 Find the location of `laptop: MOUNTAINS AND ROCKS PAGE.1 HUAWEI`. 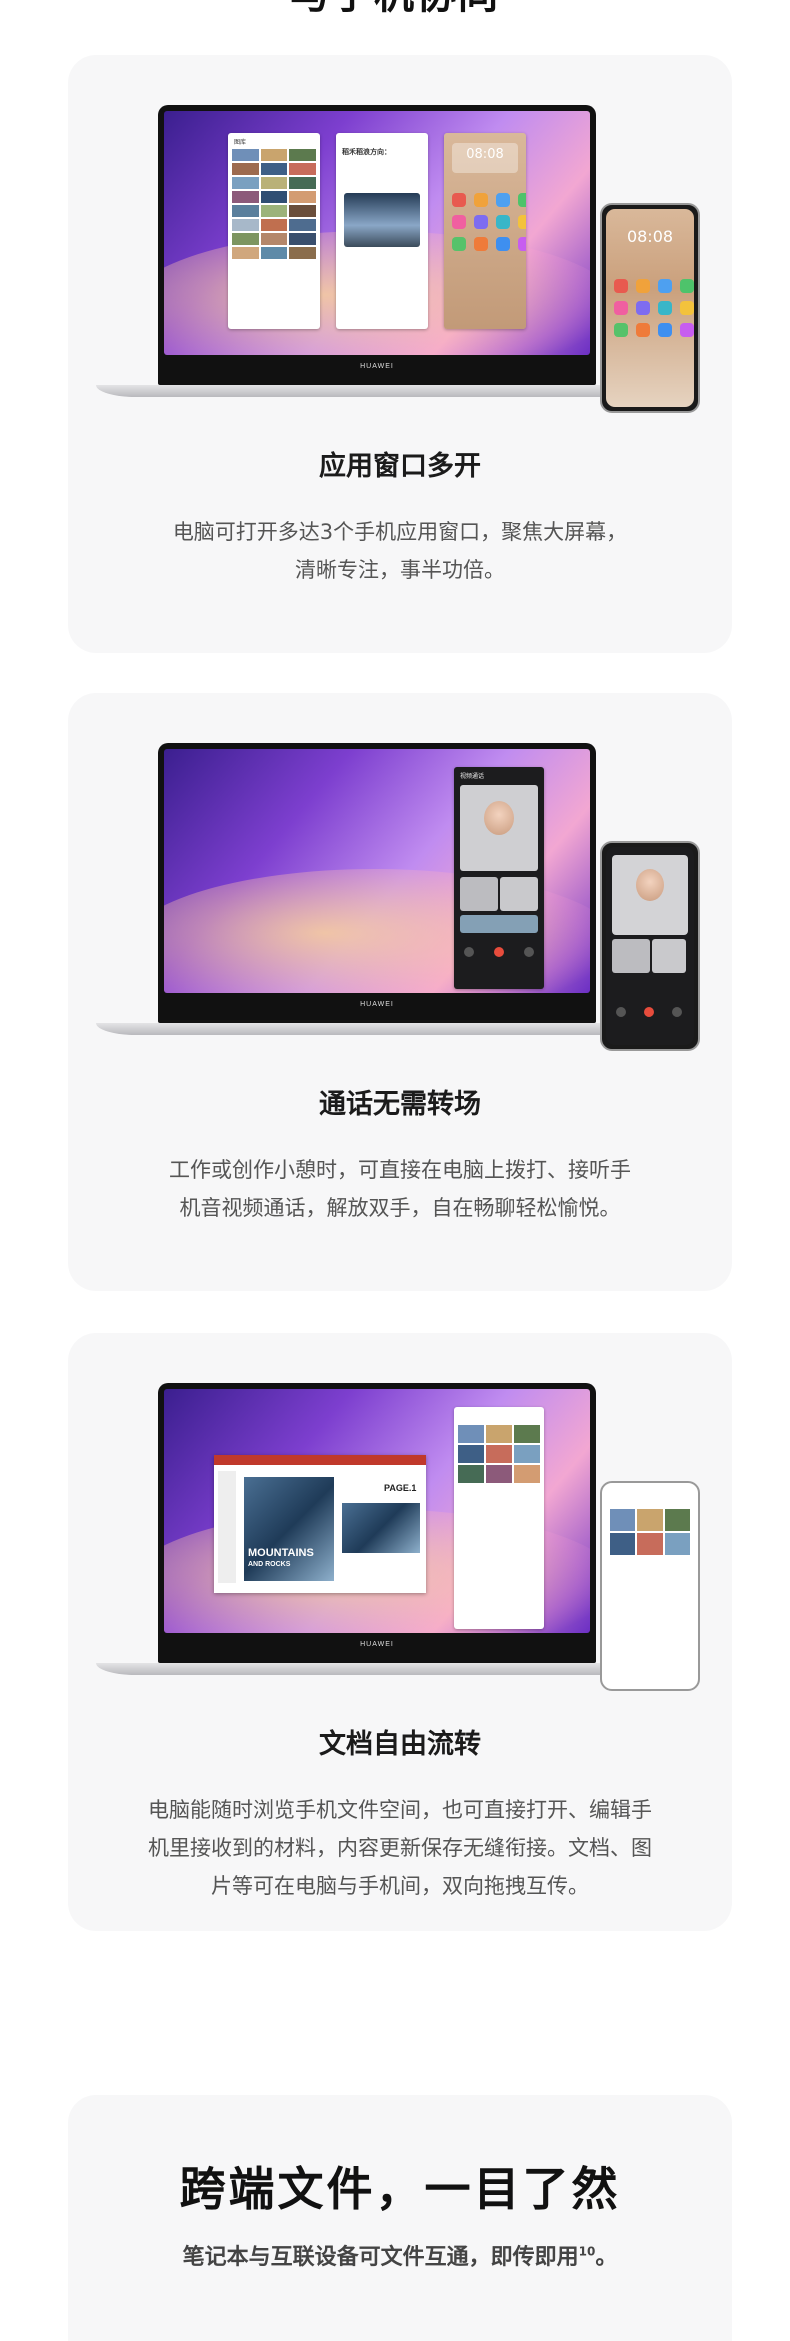

laptop: MOUNTAINS AND ROCKS PAGE.1 HUAWEI is located at coordinates (377, 1523).